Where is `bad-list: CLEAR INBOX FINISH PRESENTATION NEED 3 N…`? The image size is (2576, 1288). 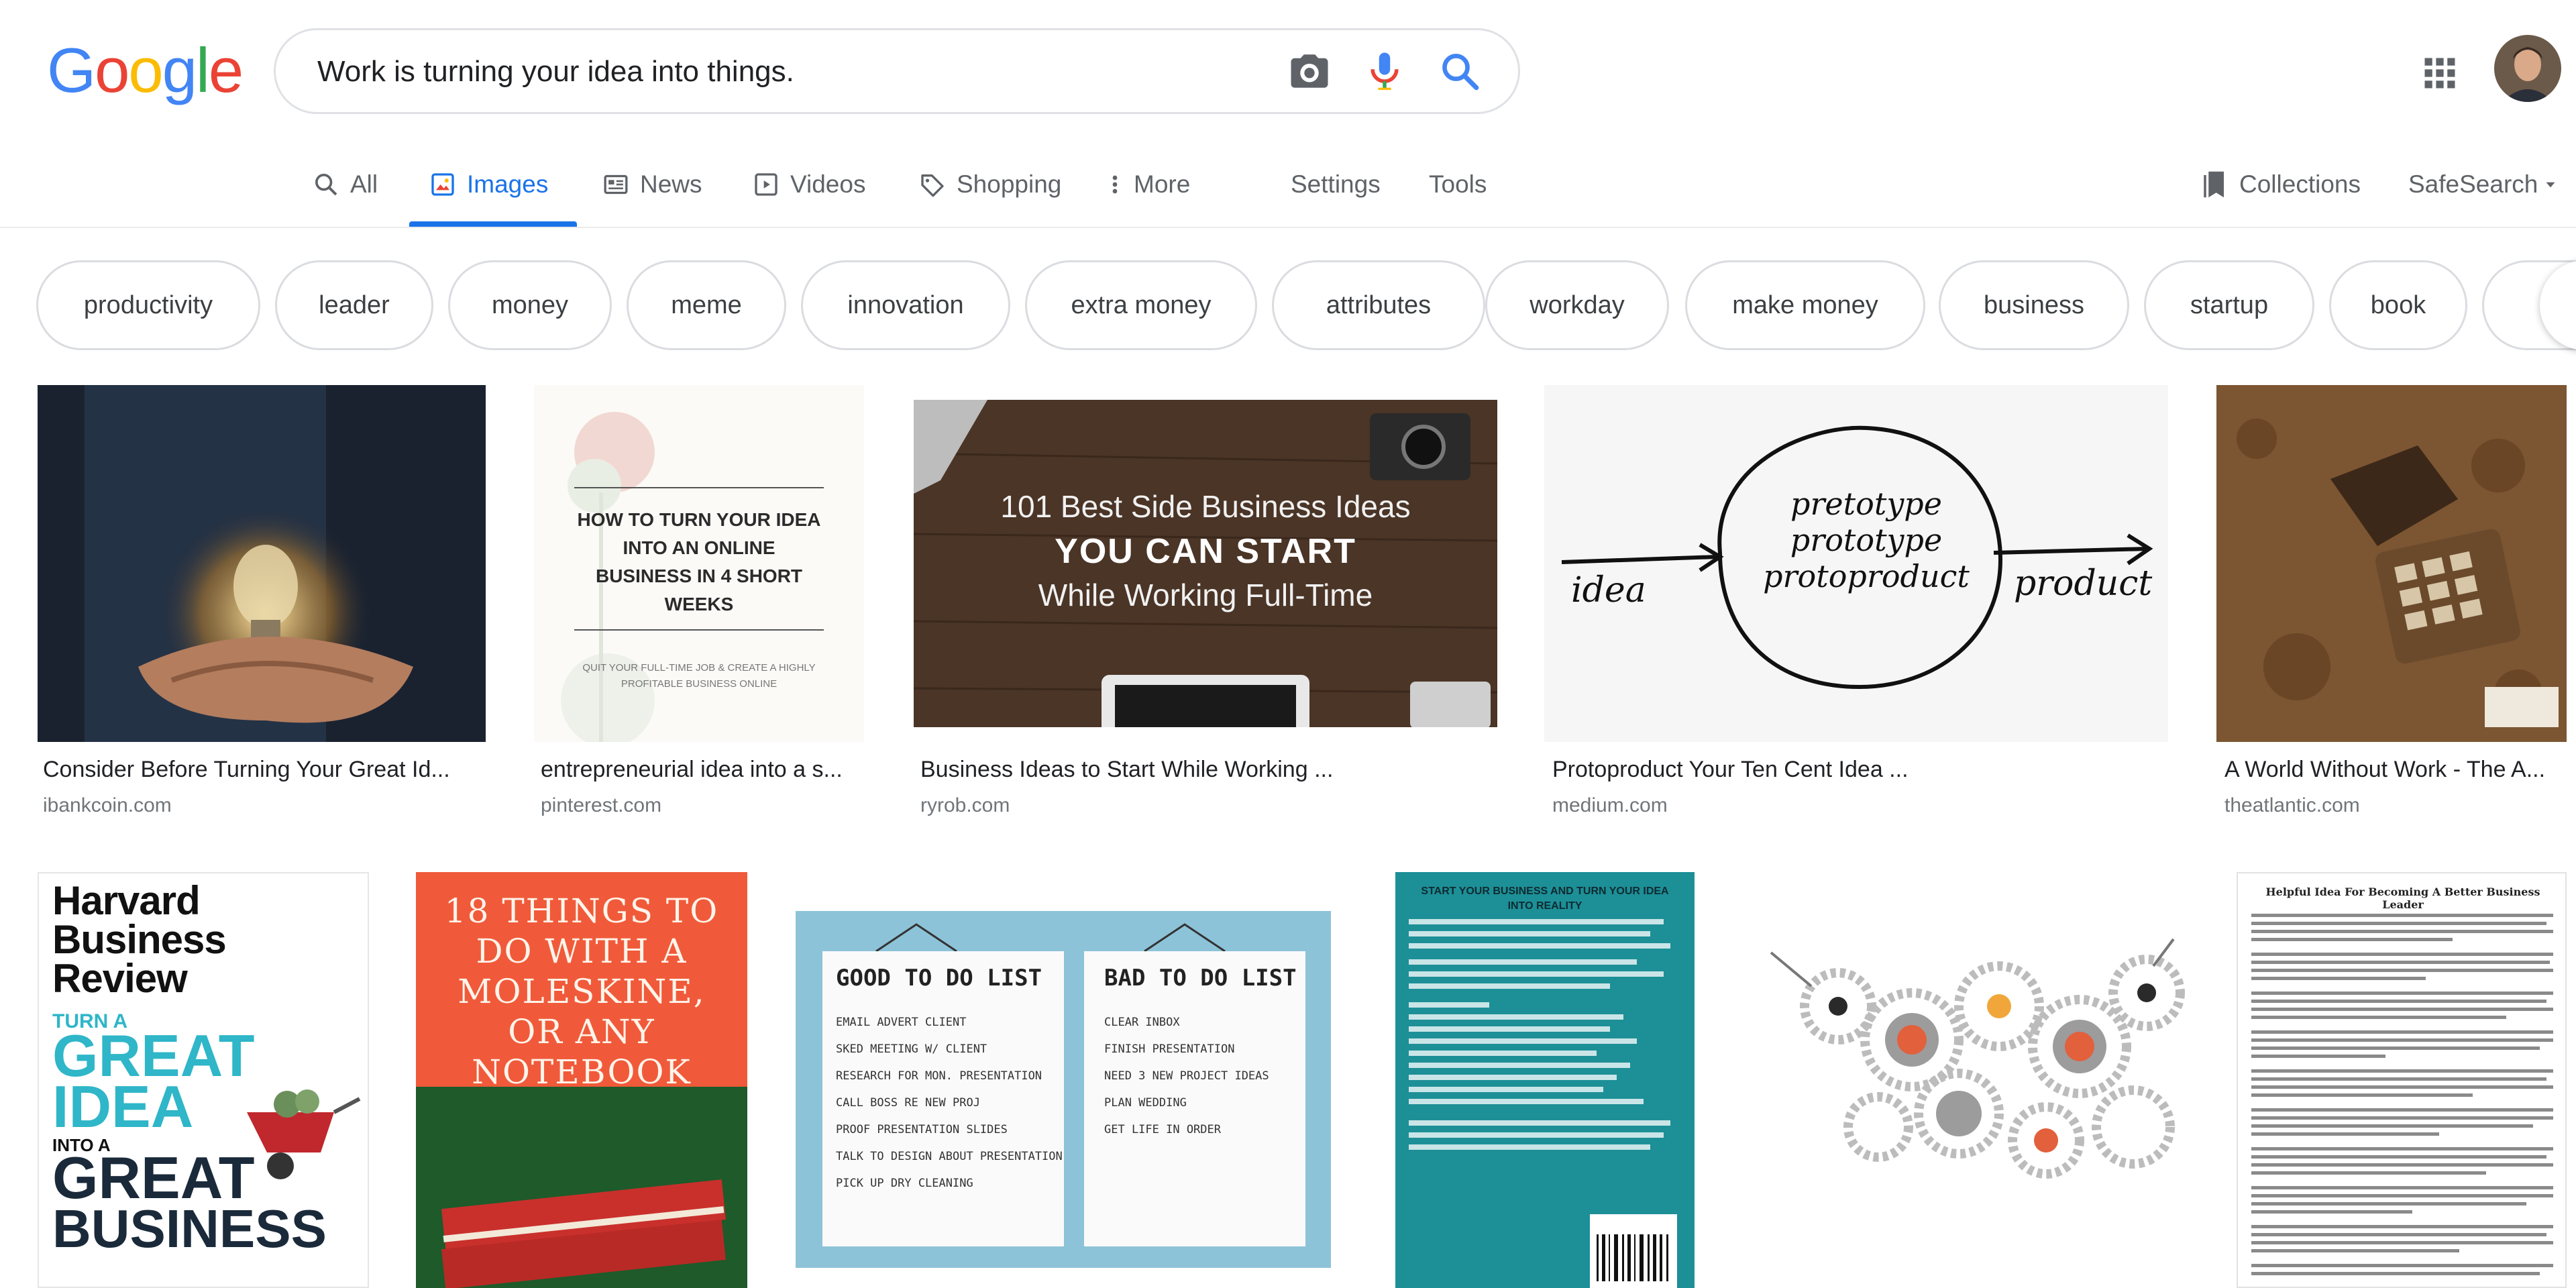
bad-list: CLEAR INBOX FINISH PRESENTATION NEED 3 N… is located at coordinates (1201, 1076).